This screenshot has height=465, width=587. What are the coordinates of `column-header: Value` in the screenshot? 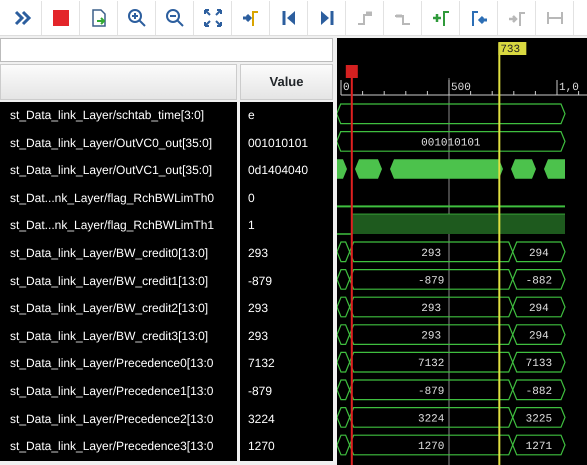 It's located at (286, 82).